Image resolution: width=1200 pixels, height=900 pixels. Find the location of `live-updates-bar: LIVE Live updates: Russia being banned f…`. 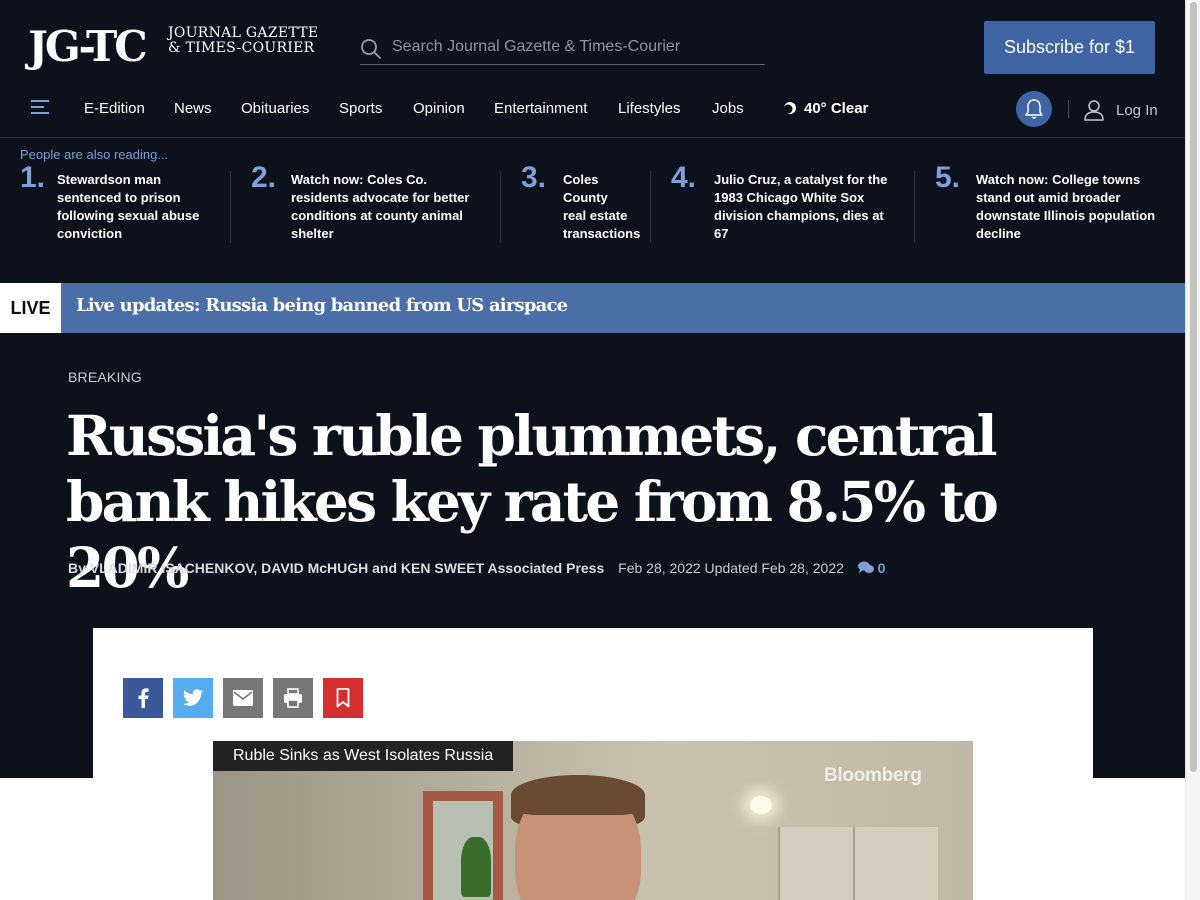

live-updates-bar: LIVE Live updates: Russia being banned f… is located at coordinates (592, 308).